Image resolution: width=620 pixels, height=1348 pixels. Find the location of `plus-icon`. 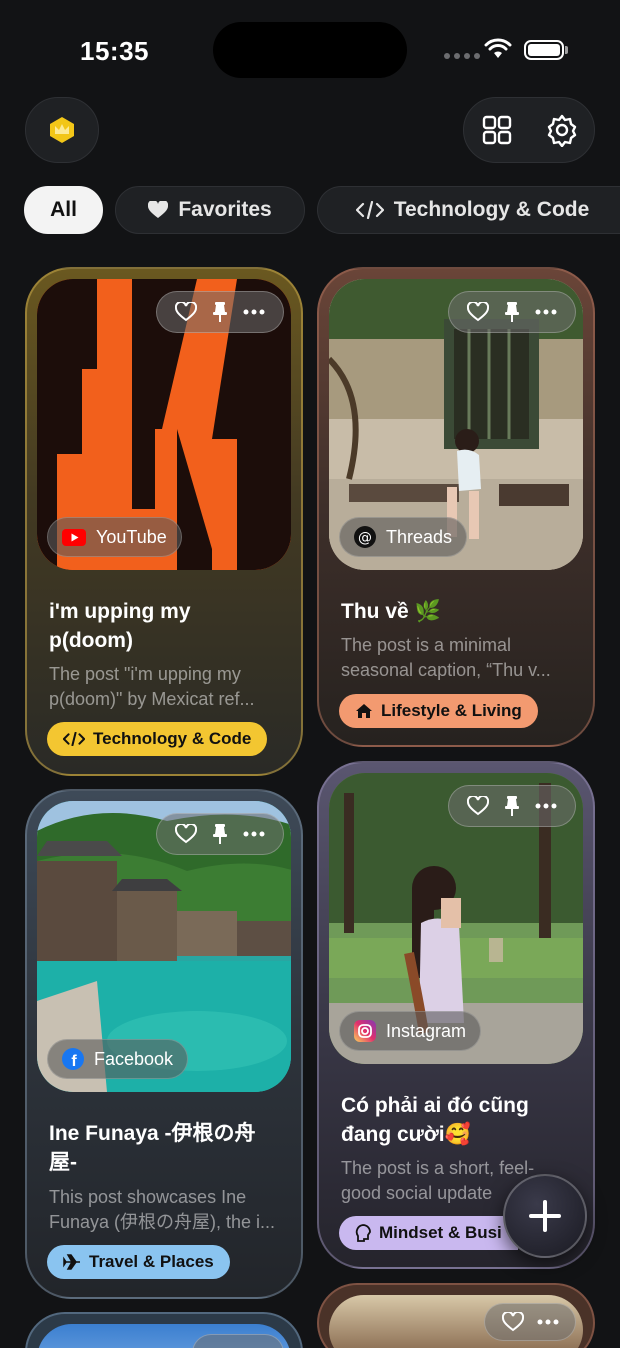

plus-icon is located at coordinates (545, 1216).